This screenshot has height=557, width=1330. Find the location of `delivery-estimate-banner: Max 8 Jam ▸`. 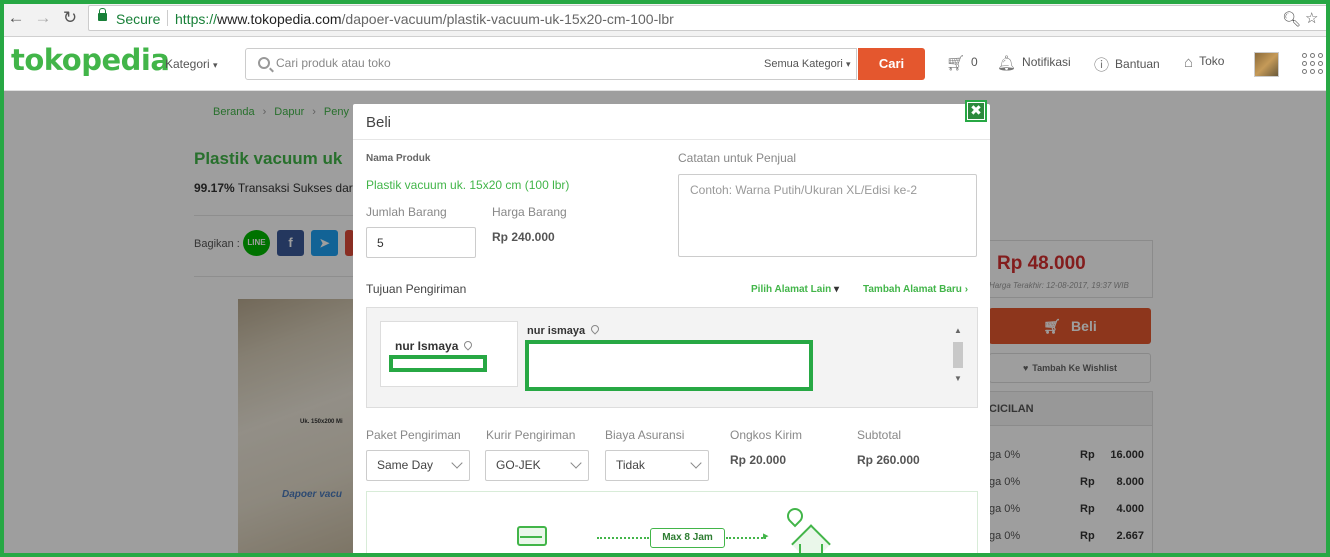

delivery-estimate-banner: Max 8 Jam ▸ is located at coordinates (672, 524).